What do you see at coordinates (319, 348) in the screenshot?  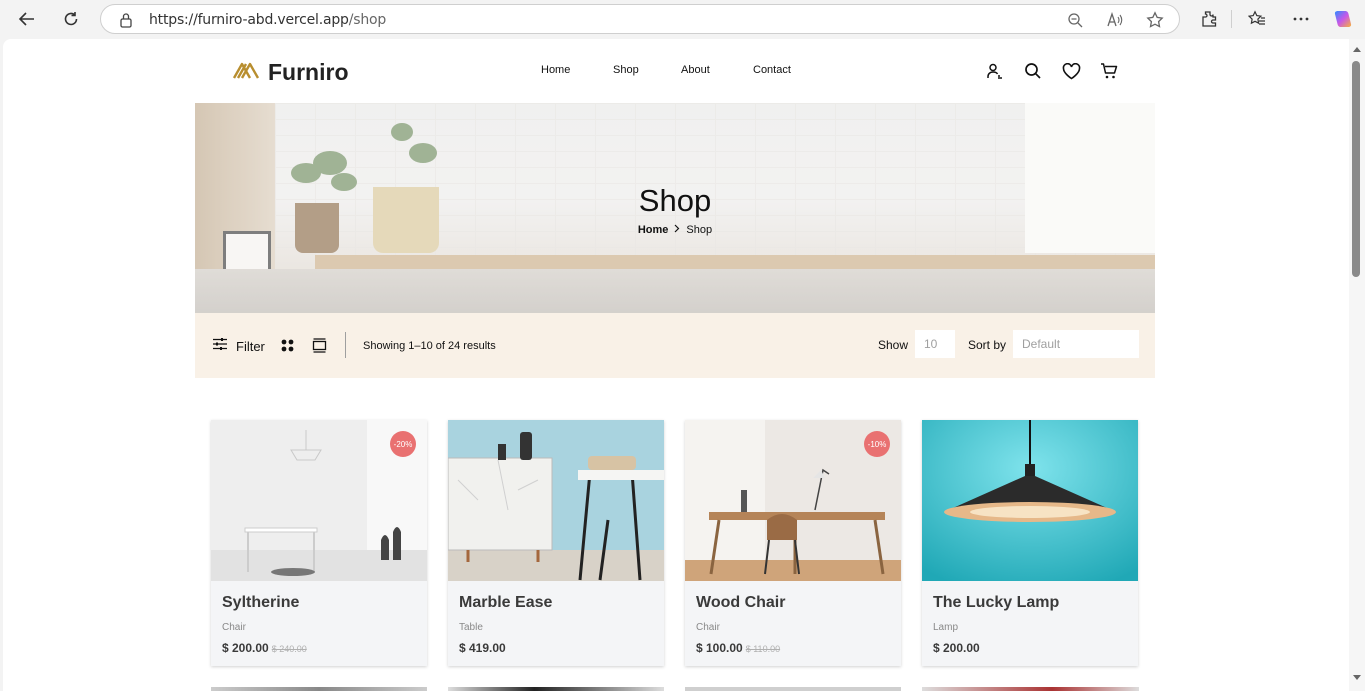 I see `list-view-icon` at bounding box center [319, 348].